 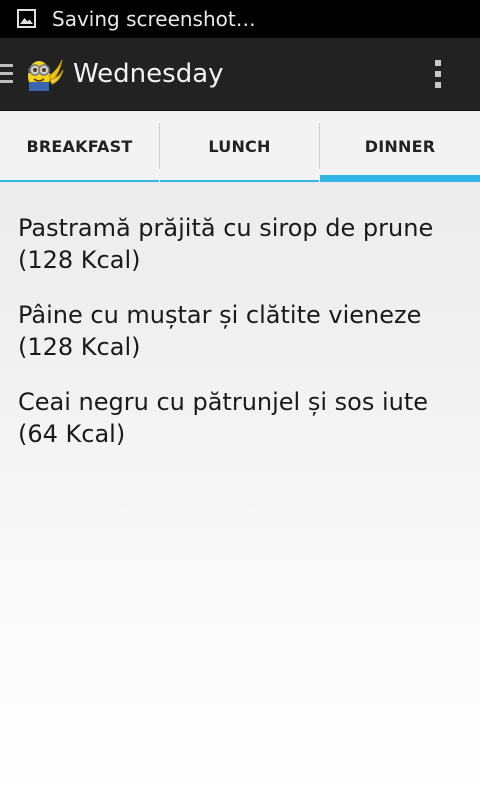 I want to click on hamburger-icon, so click(x=7, y=74).